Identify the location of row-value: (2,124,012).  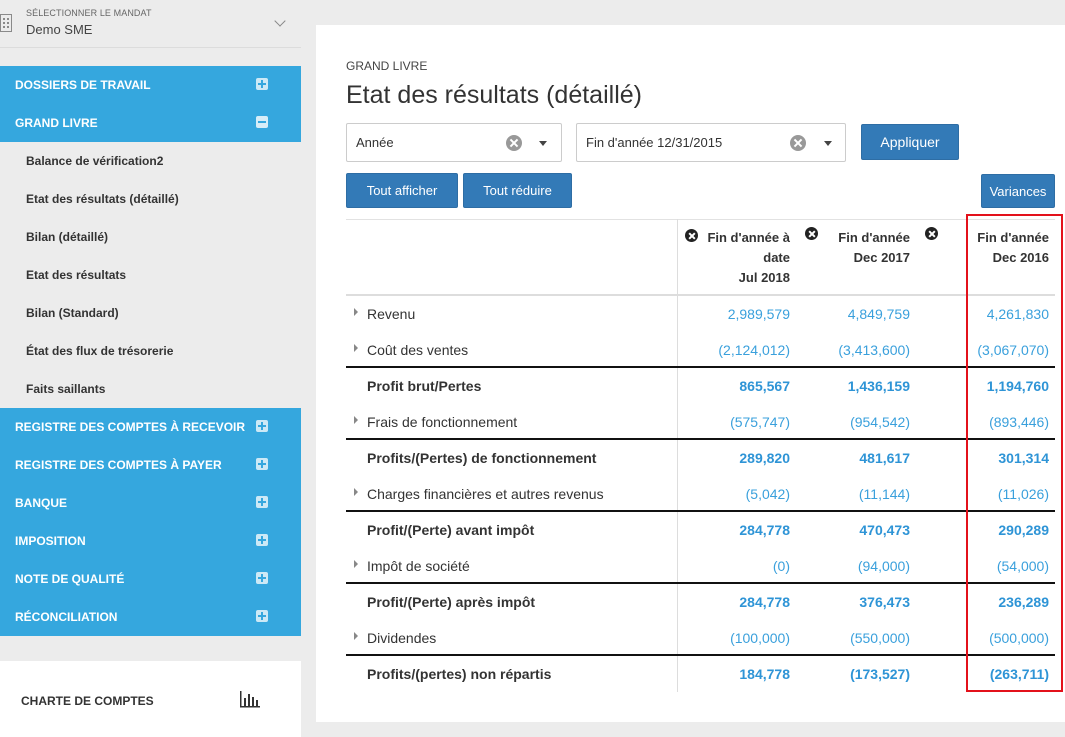
(730, 350).